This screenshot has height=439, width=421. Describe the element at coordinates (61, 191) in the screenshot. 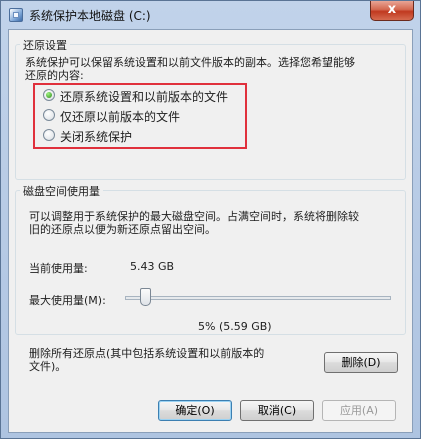

I see `disk-usage-title: 磁盘空间使用量` at that location.